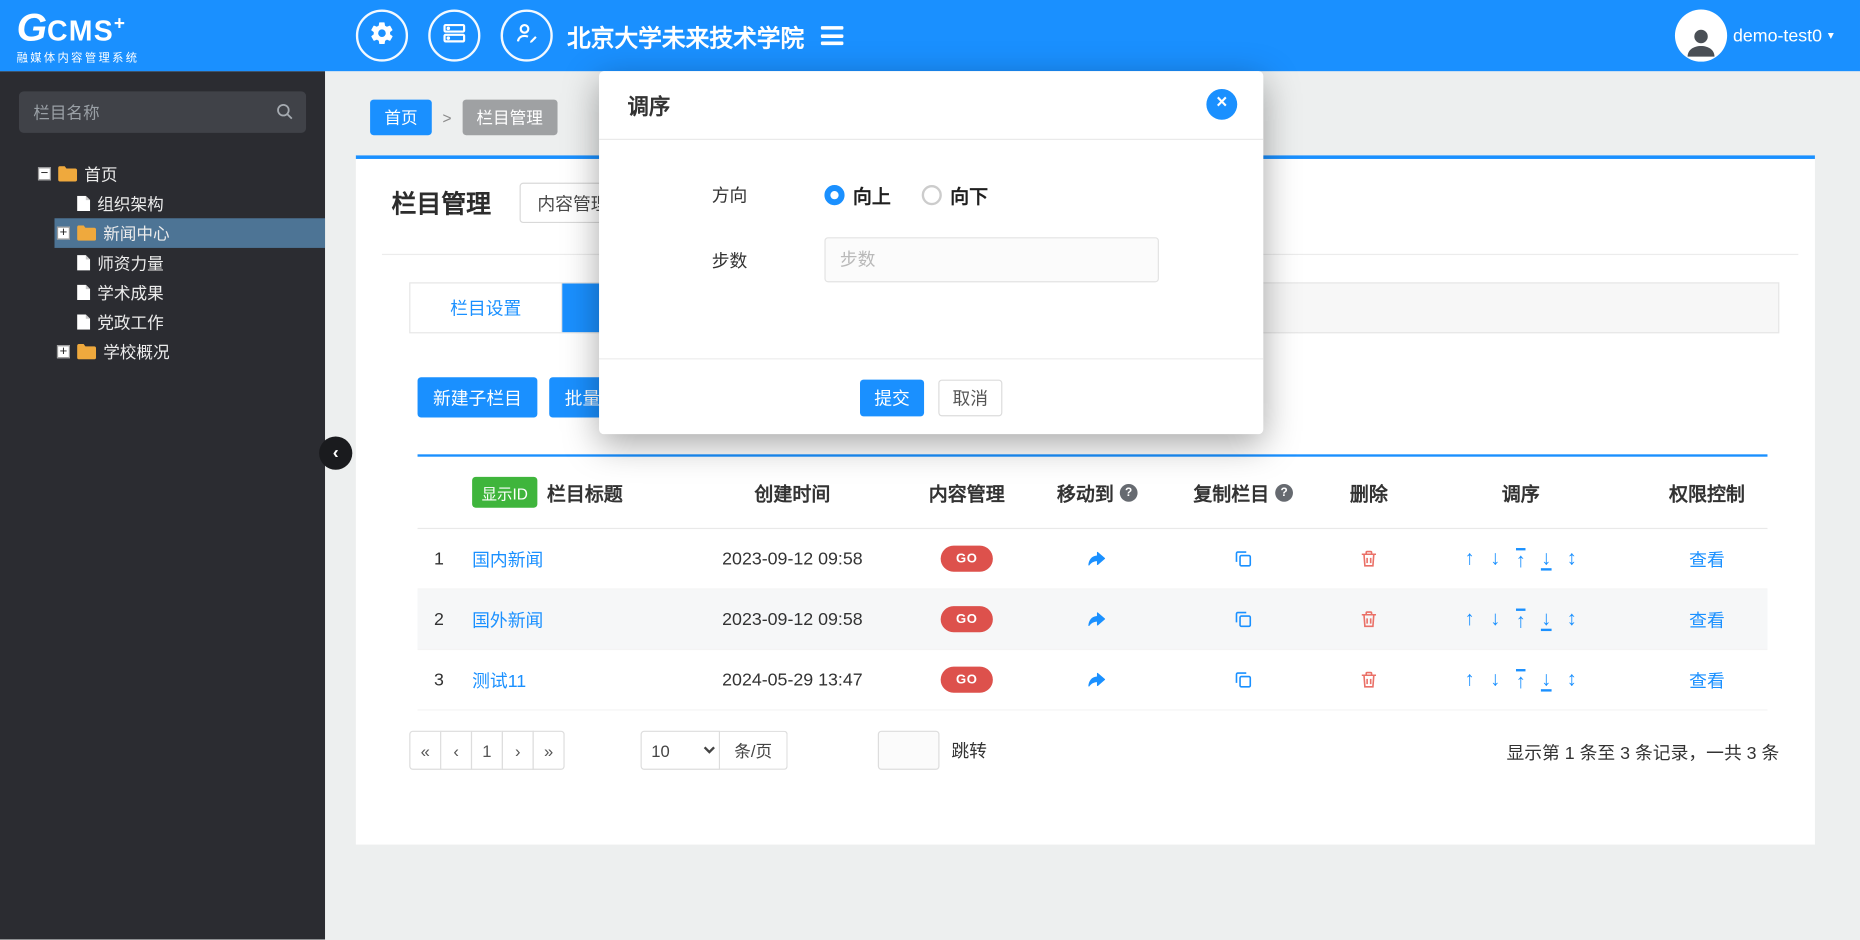  I want to click on tree-item-party: 党政工作, so click(162, 322).